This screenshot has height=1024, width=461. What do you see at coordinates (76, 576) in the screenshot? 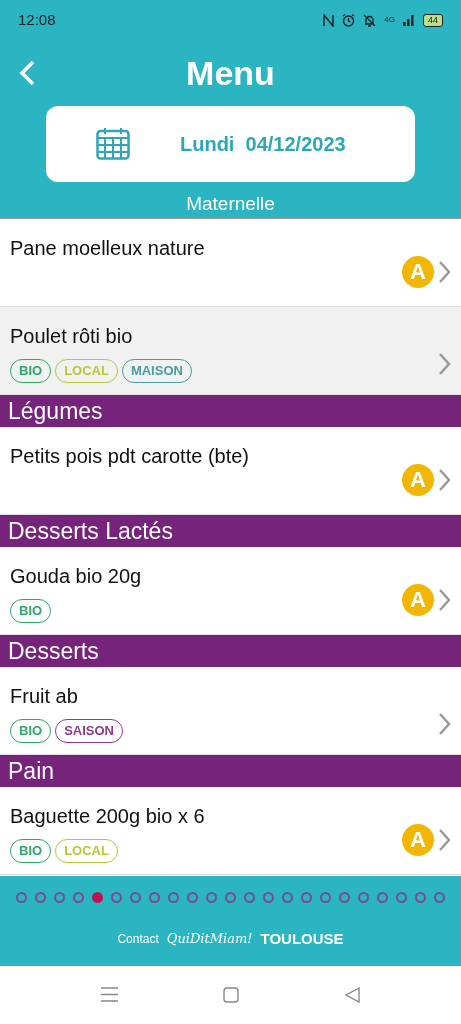
I see `dish-name: Gouda bio 20g` at bounding box center [76, 576].